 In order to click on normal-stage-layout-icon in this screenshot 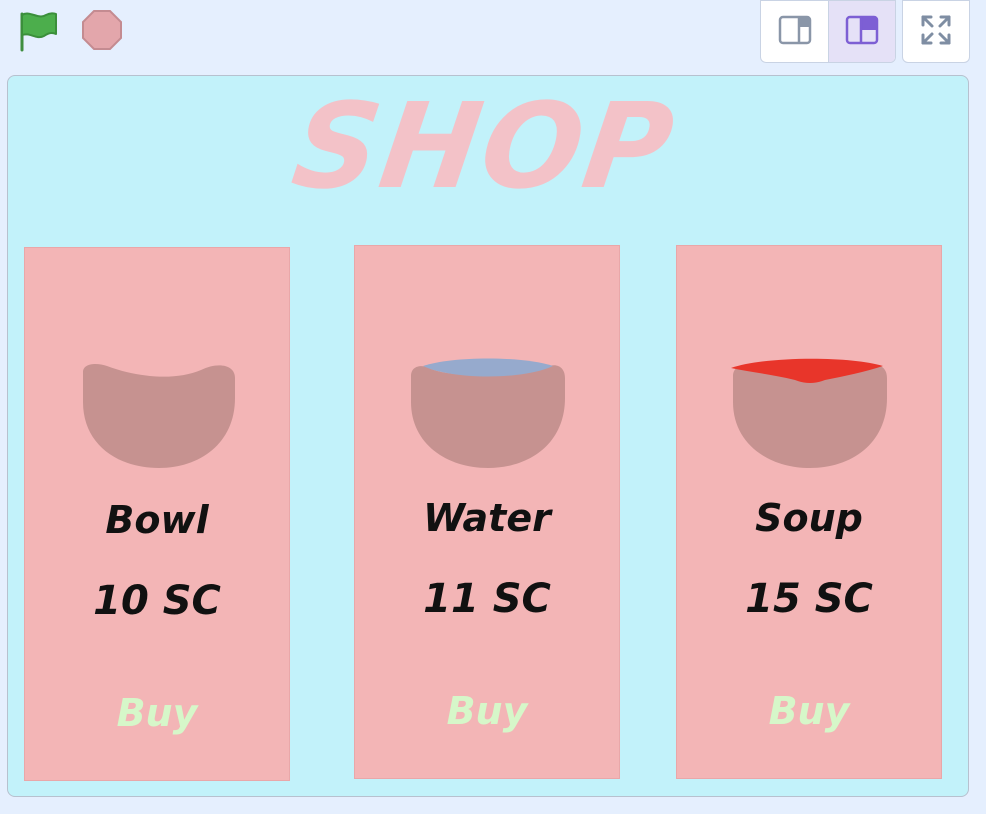, I will do `click(862, 32)`.